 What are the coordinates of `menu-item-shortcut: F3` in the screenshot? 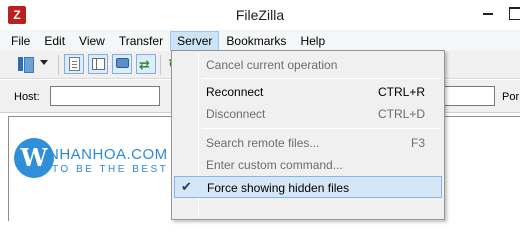 It's located at (417, 143).